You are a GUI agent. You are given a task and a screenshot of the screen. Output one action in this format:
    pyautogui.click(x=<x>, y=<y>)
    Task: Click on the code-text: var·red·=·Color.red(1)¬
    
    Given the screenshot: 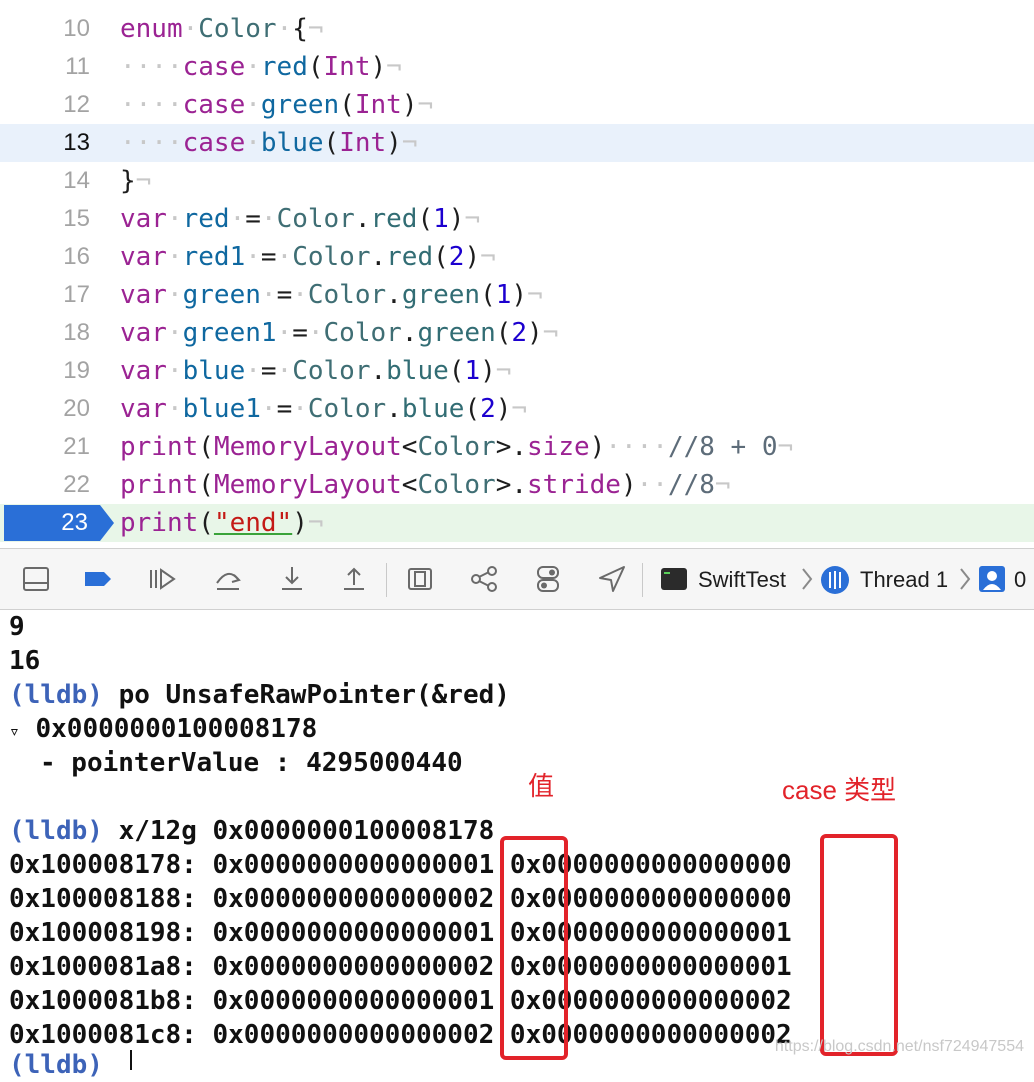 What is the action you would take?
    pyautogui.click(x=300, y=219)
    